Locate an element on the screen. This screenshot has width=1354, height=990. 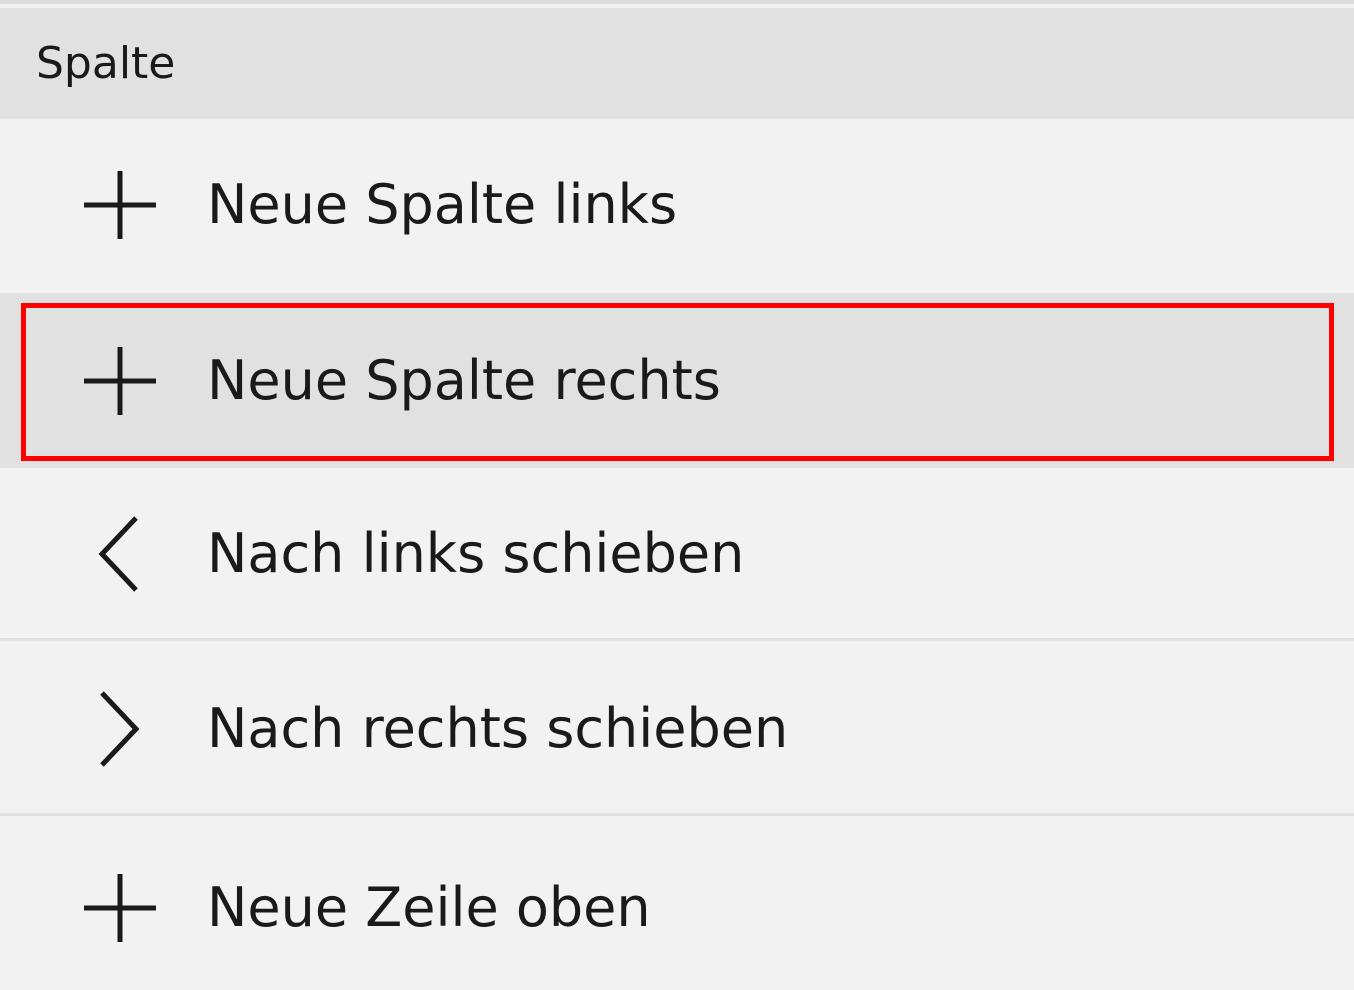
chevron-right-icon is located at coordinates (120, 729).